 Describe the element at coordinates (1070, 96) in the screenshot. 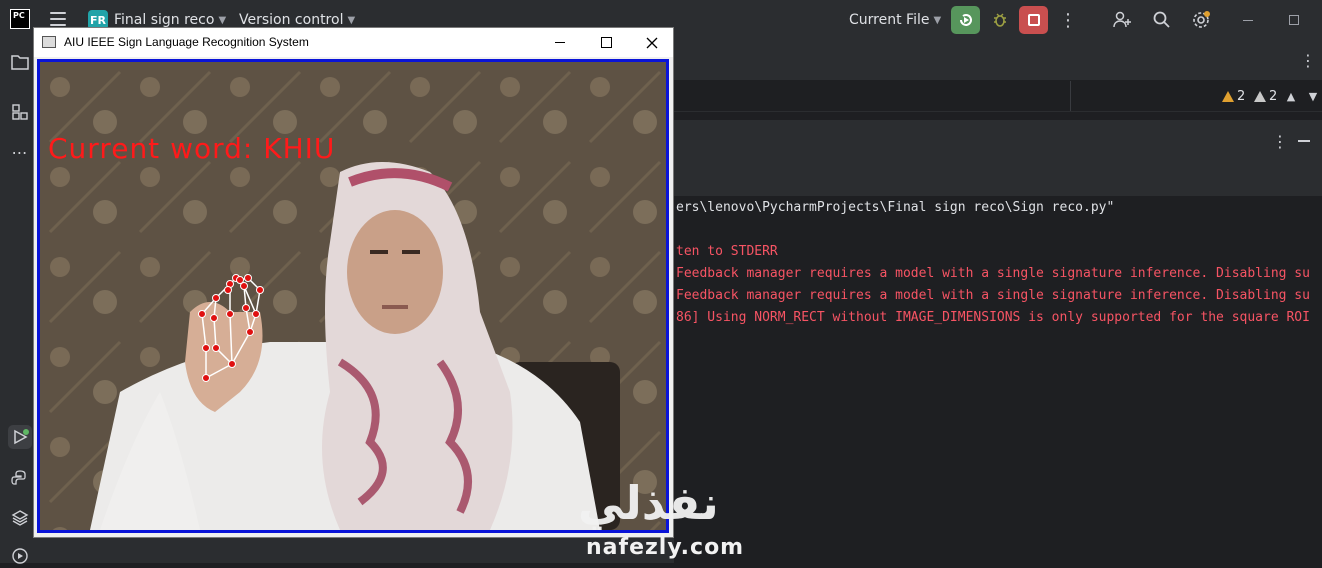

I see `editor-divider` at that location.